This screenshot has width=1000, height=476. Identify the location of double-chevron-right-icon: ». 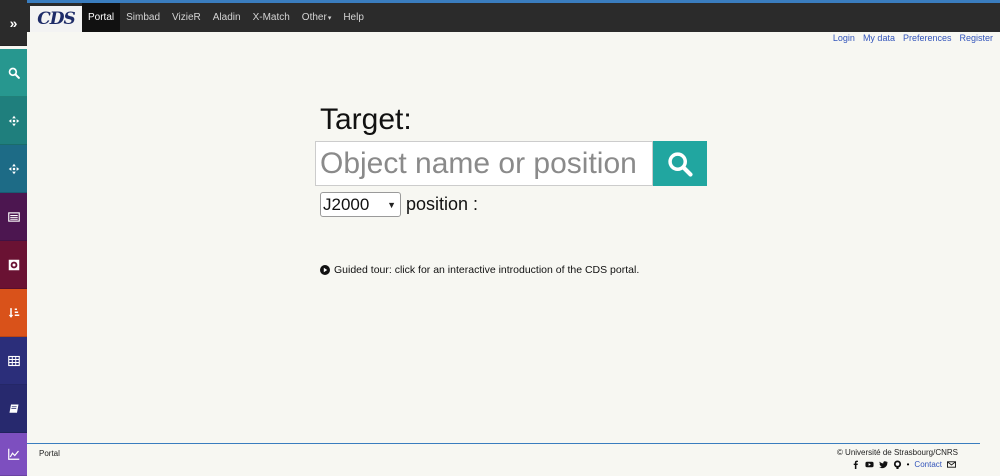
(13, 22).